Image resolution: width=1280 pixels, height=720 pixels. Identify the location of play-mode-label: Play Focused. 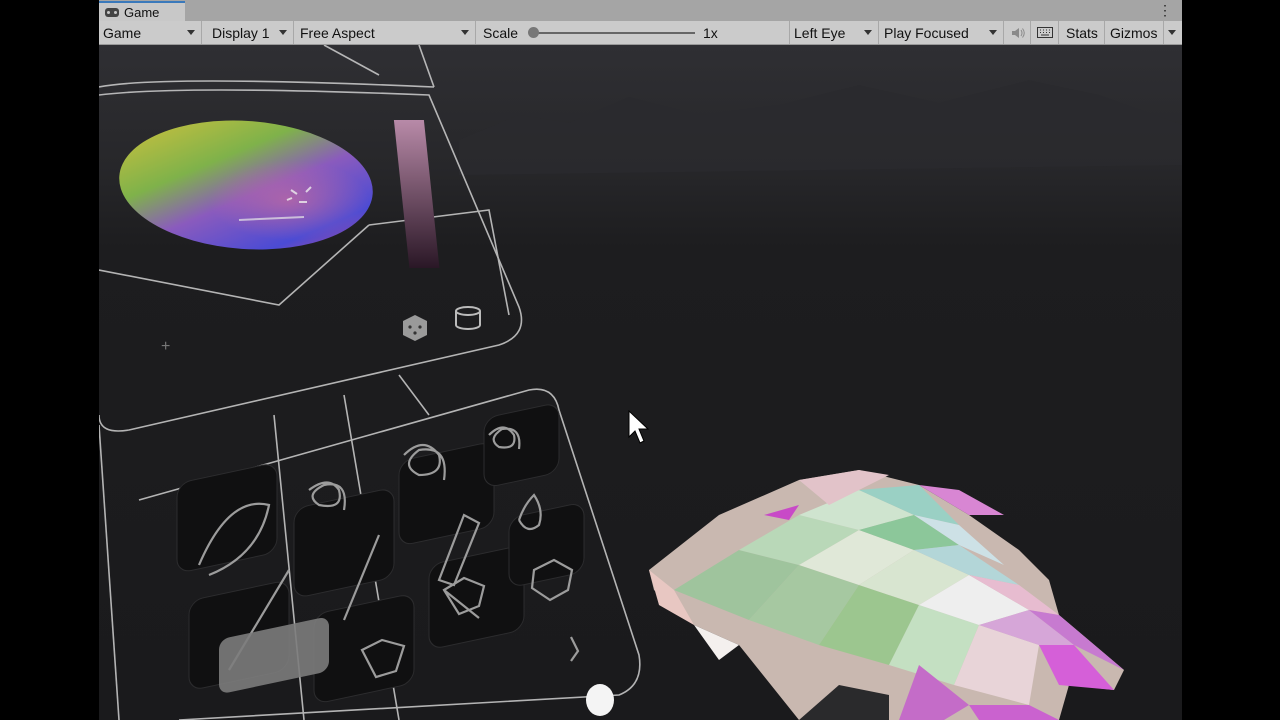
(926, 32).